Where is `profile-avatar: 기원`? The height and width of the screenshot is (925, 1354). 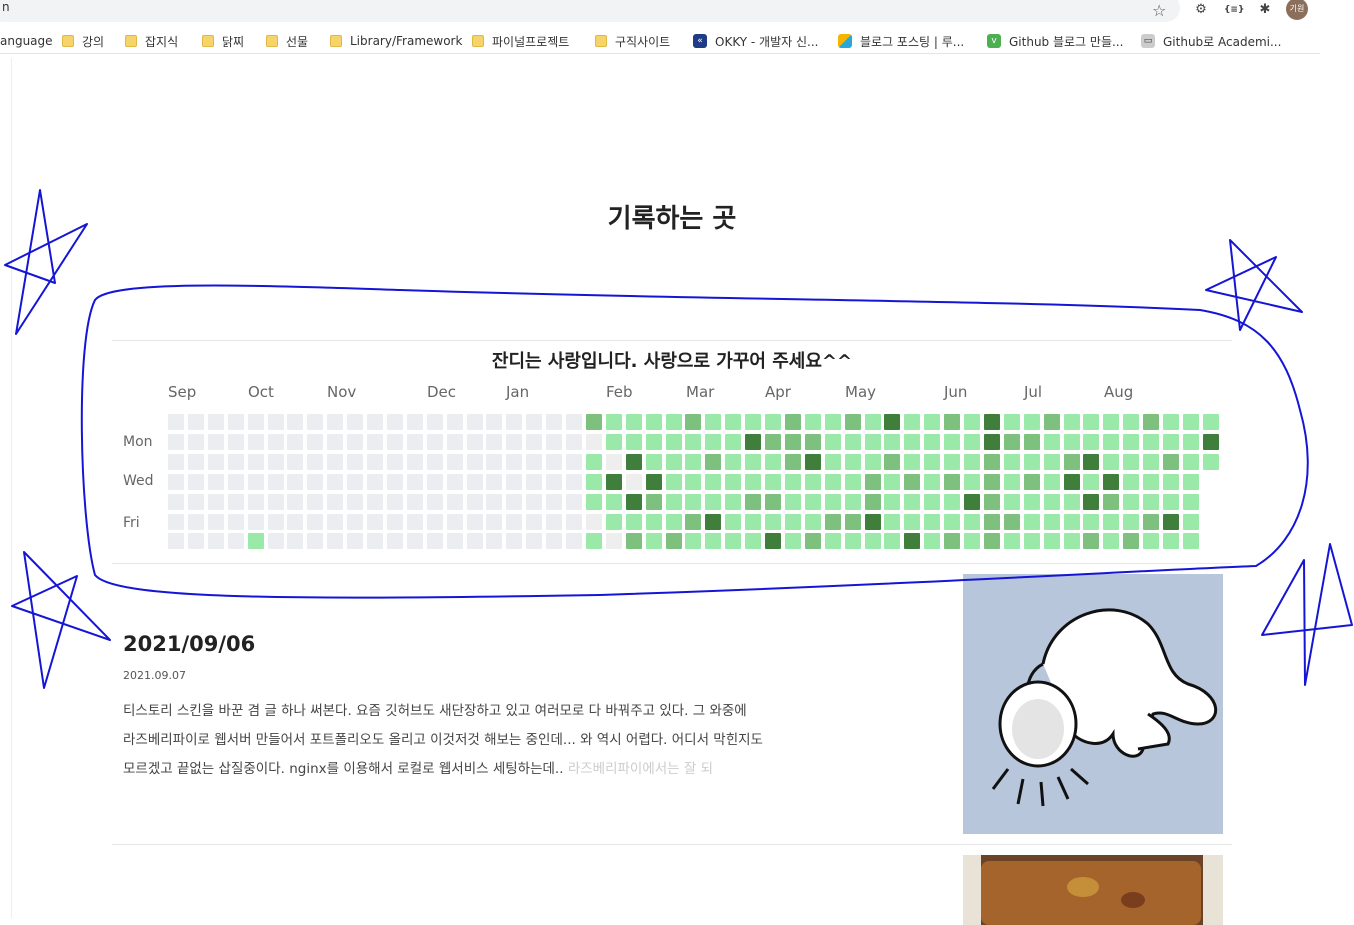
profile-avatar: 기원 is located at coordinates (1297, 10).